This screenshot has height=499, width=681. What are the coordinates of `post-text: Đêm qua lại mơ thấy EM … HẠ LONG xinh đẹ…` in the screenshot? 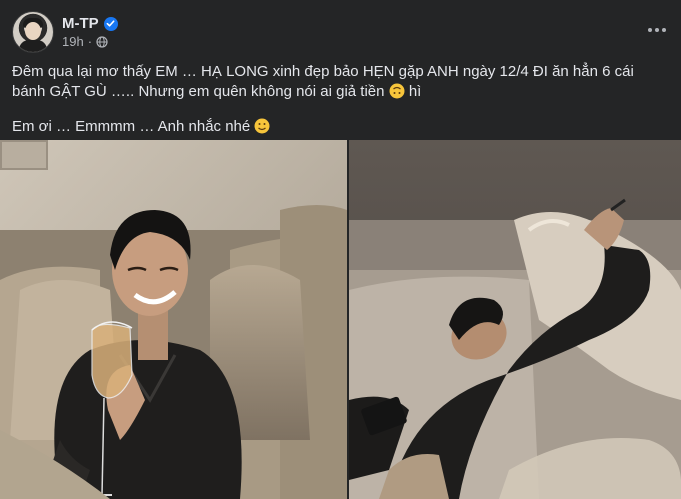 It's located at (339, 99).